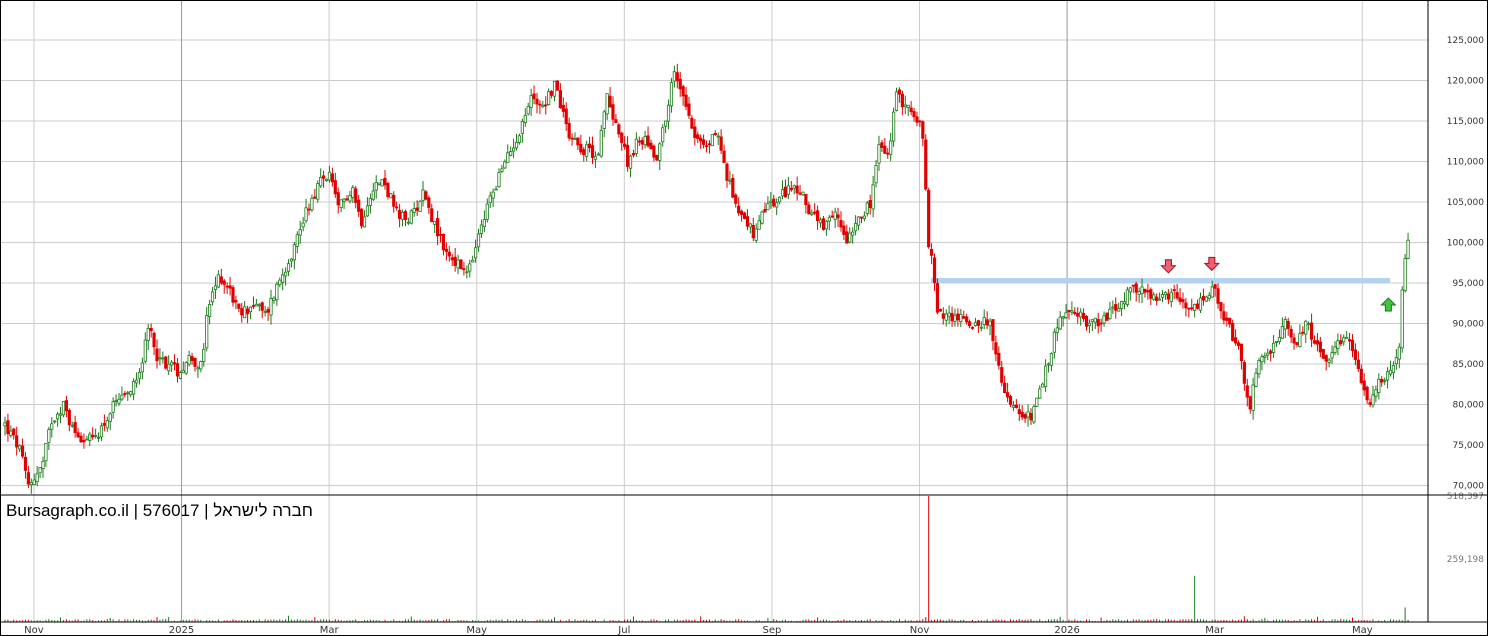 This screenshot has height=636, width=1488. Describe the element at coordinates (1066, 630) in the screenshot. I see `x-tick-label: 2026` at that location.